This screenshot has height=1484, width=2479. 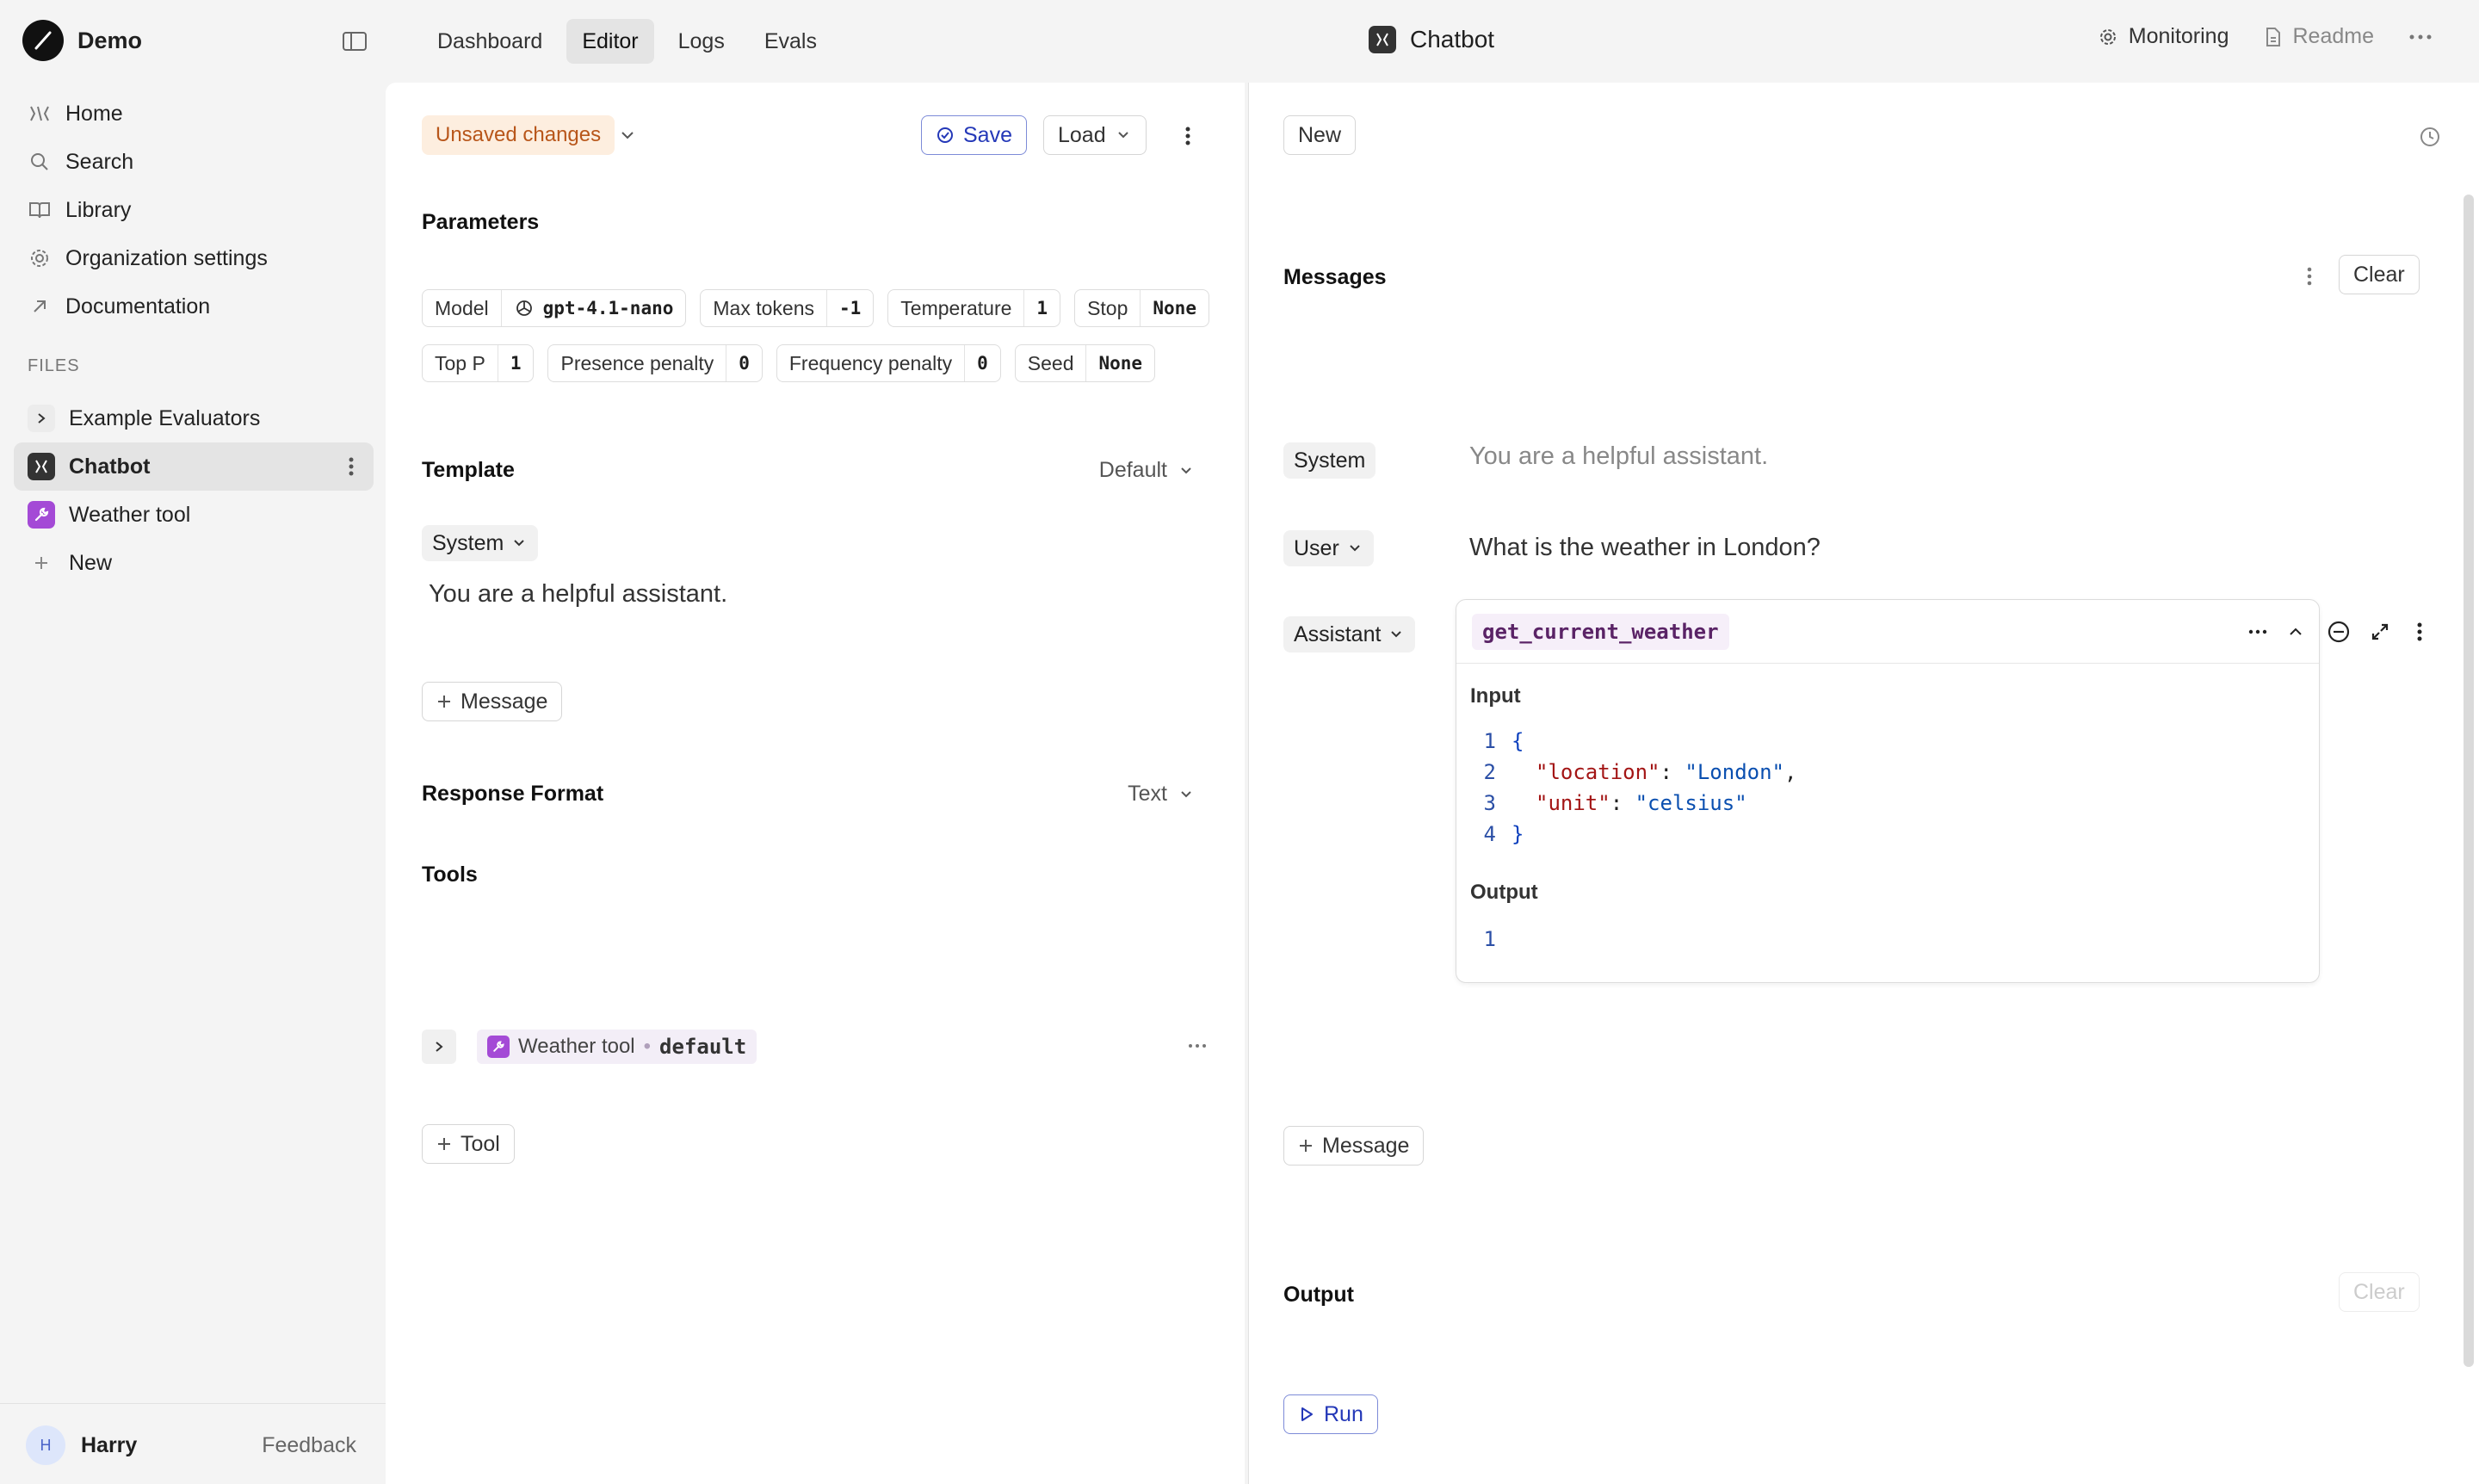 I want to click on avatar: H, so click(x=45, y=1445).